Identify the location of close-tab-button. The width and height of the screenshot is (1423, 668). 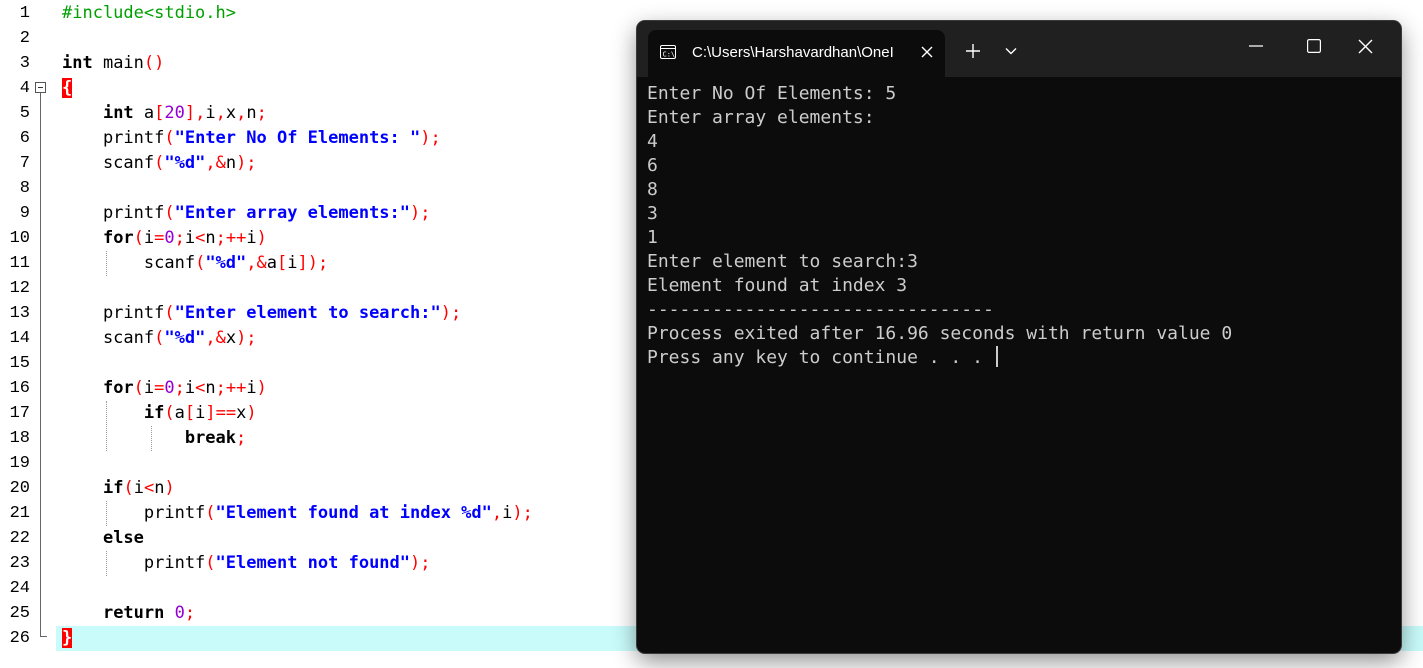
(927, 52).